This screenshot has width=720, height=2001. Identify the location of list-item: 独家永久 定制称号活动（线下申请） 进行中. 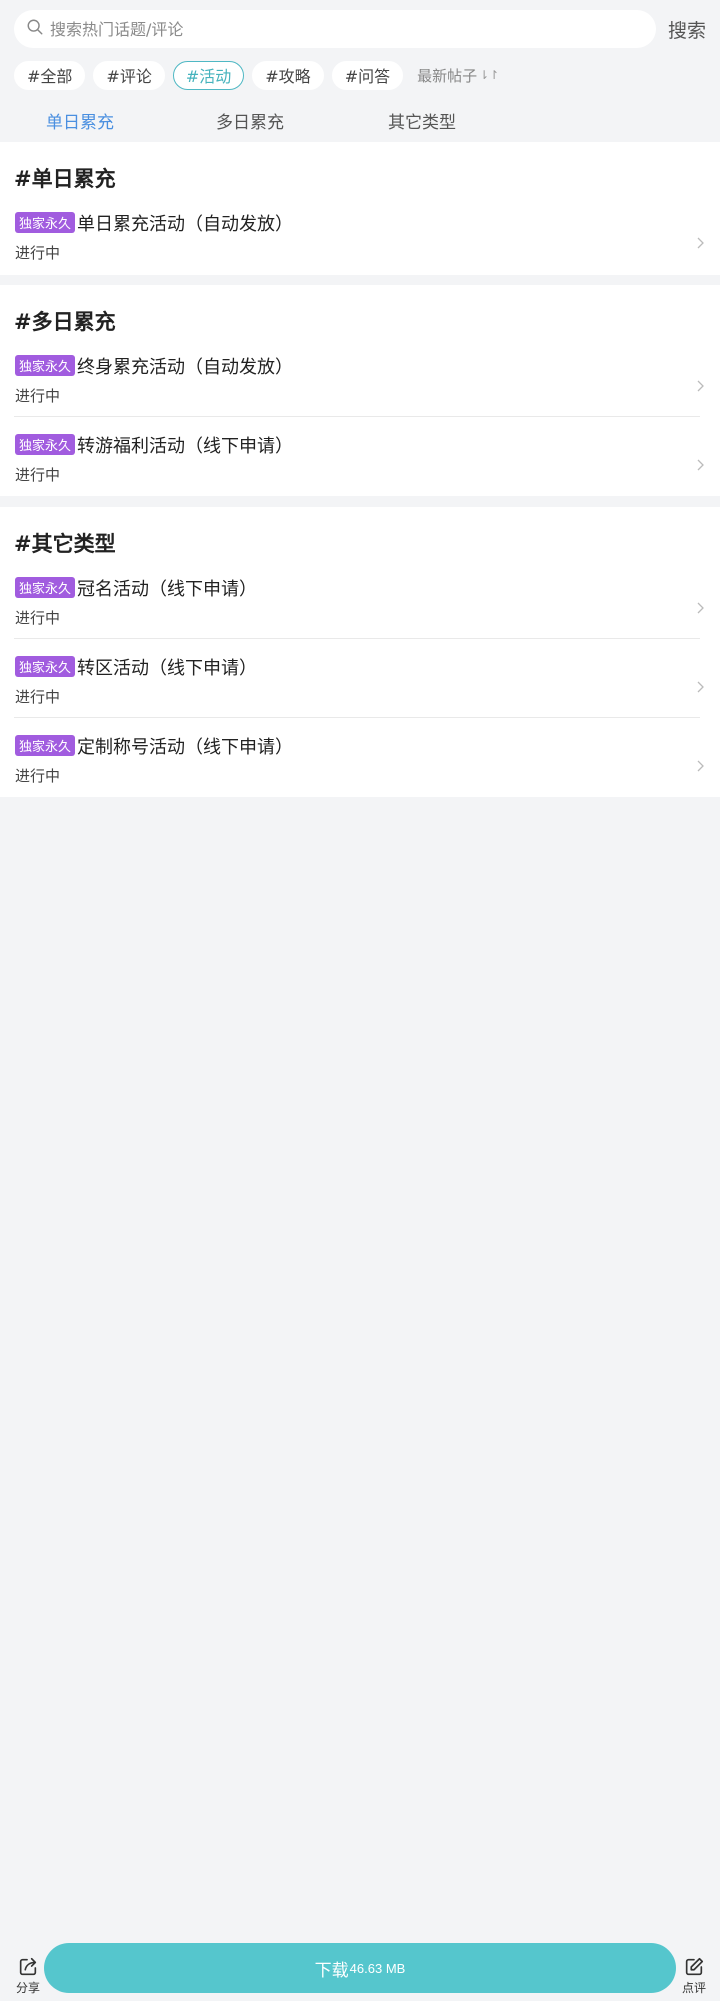
(360, 773).